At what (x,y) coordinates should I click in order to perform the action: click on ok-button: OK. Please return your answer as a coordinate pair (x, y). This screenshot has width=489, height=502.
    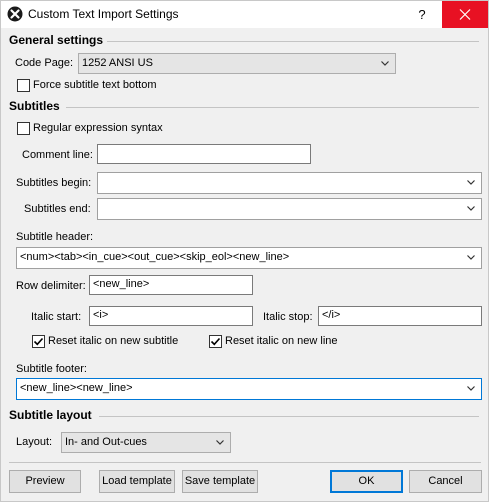
    Looking at the image, I should click on (366, 481).